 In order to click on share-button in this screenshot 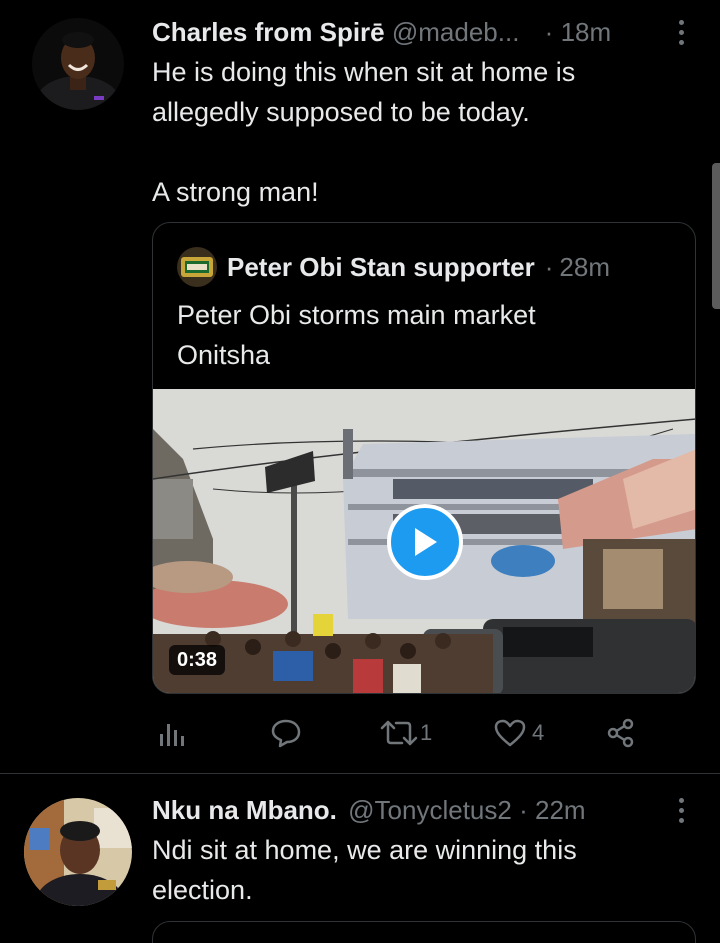, I will do `click(621, 733)`.